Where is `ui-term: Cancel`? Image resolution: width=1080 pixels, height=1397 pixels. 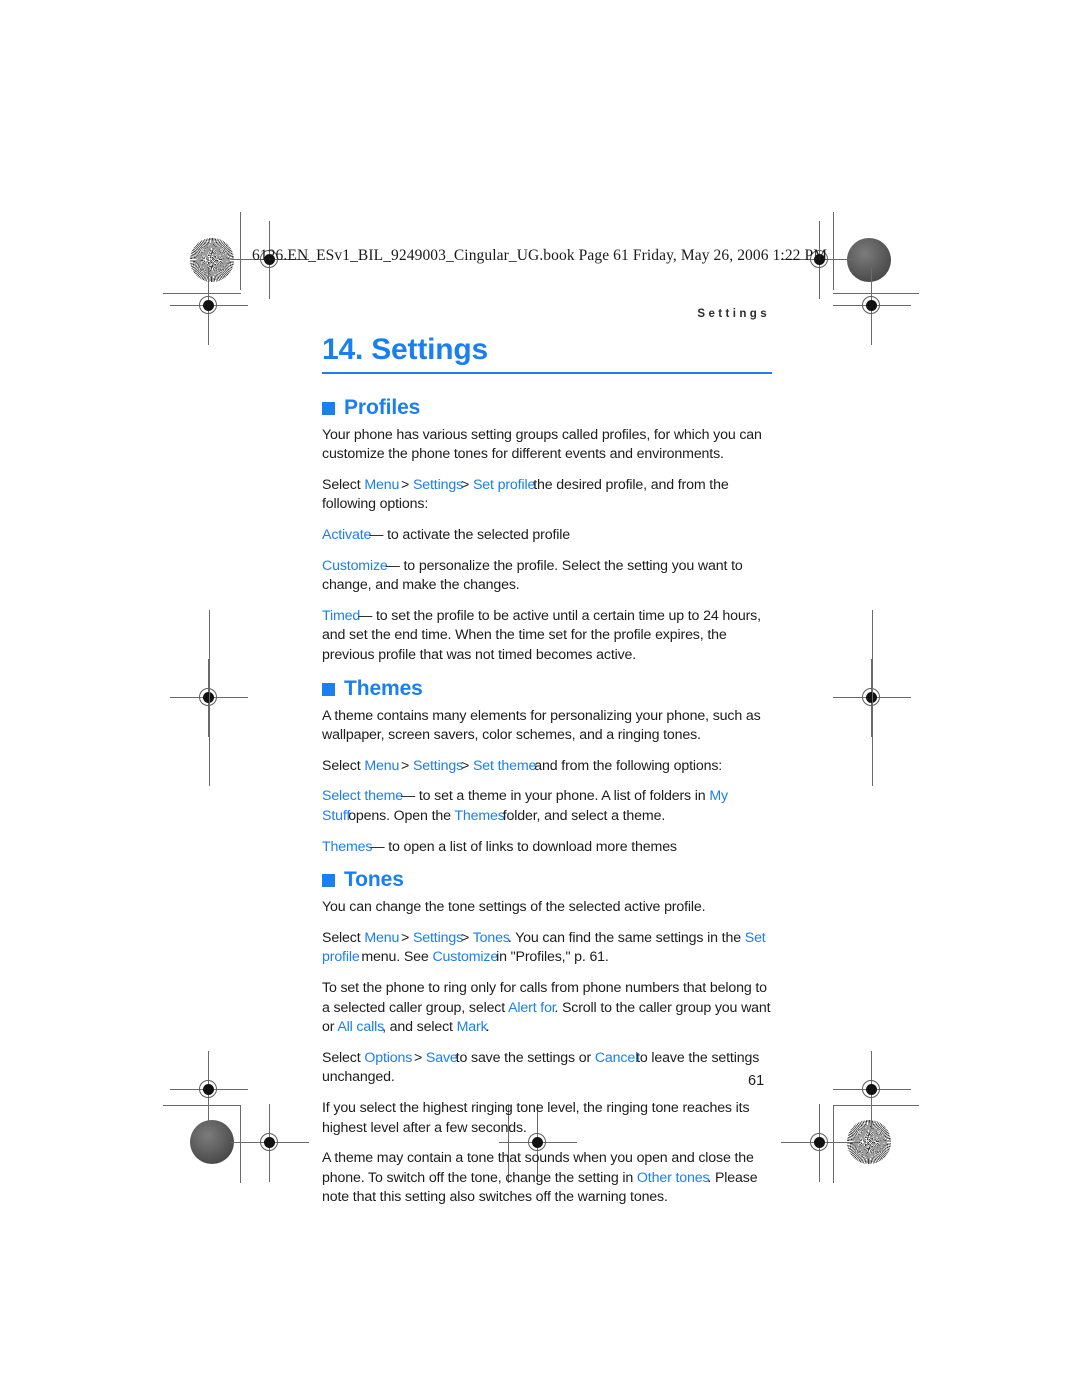
ui-term: Cancel is located at coordinates (616, 1057).